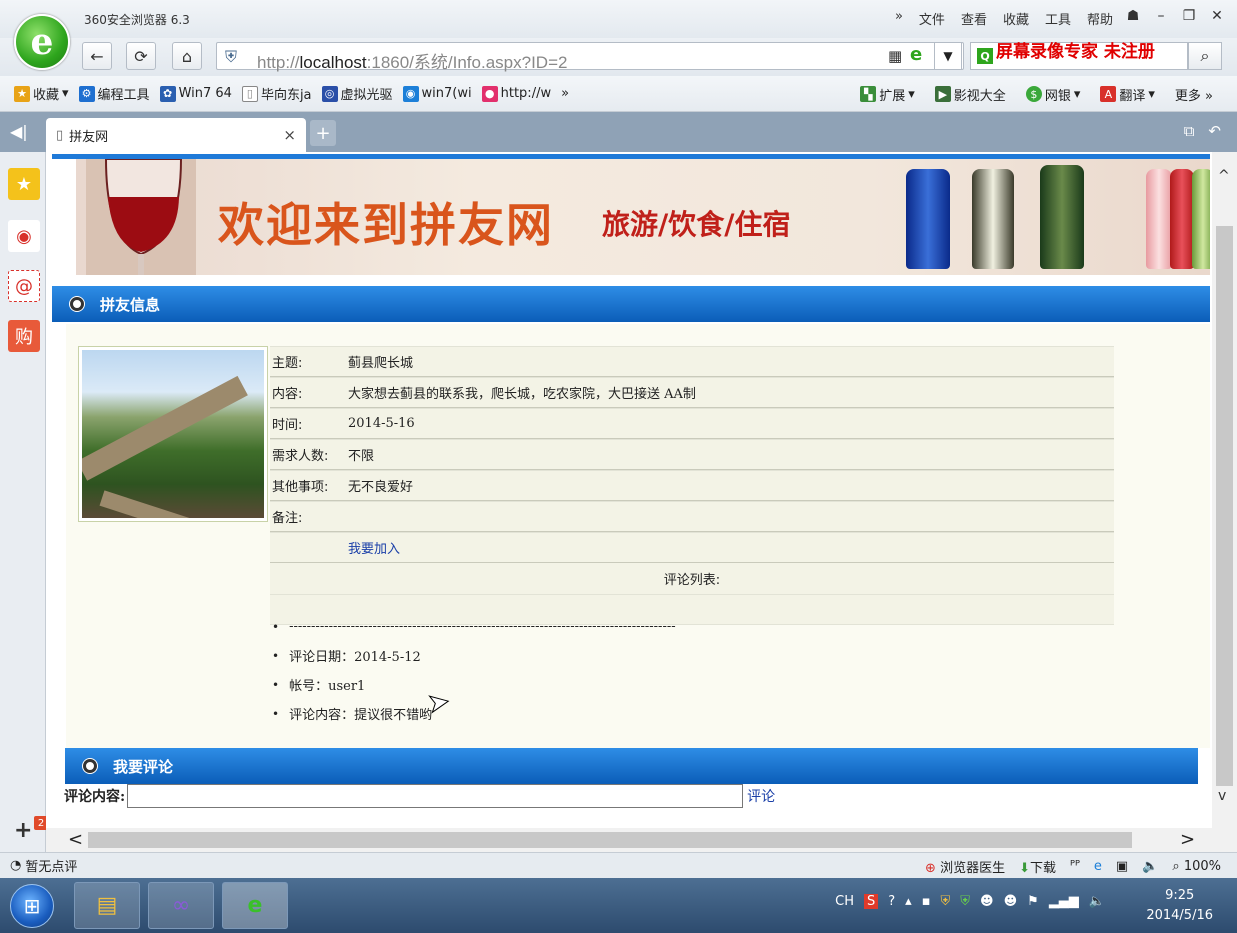  Describe the element at coordinates (974, 18) in the screenshot. I see `menu-view: 查看` at that location.